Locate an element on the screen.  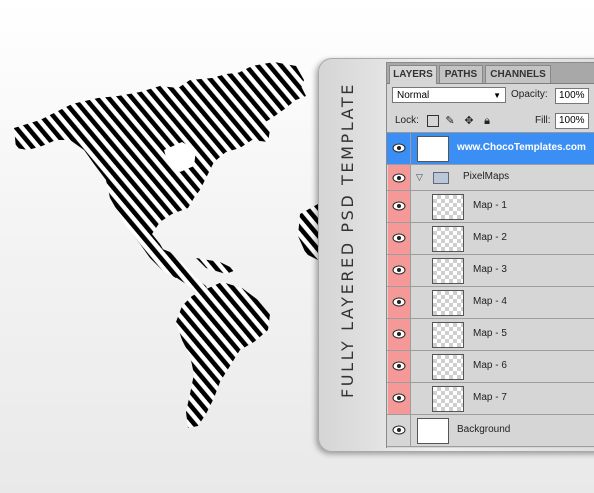
panel-tabs: LAYERS PATHS CHANNELS is located at coordinates (490, 73).